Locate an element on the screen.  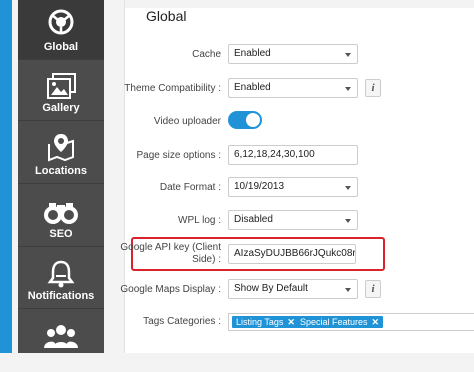
wpl-log-label: WPL log : is located at coordinates (199, 220).